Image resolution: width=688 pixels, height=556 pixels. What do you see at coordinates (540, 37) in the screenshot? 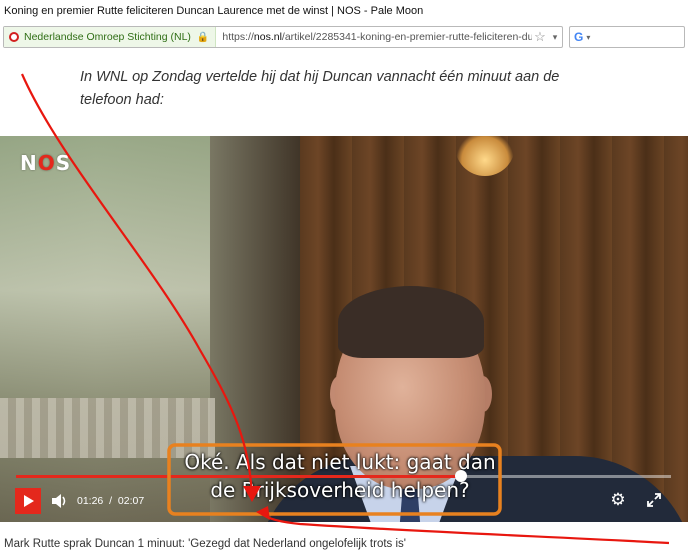
I see `bookmark-star-icon: ☆` at bounding box center [540, 37].